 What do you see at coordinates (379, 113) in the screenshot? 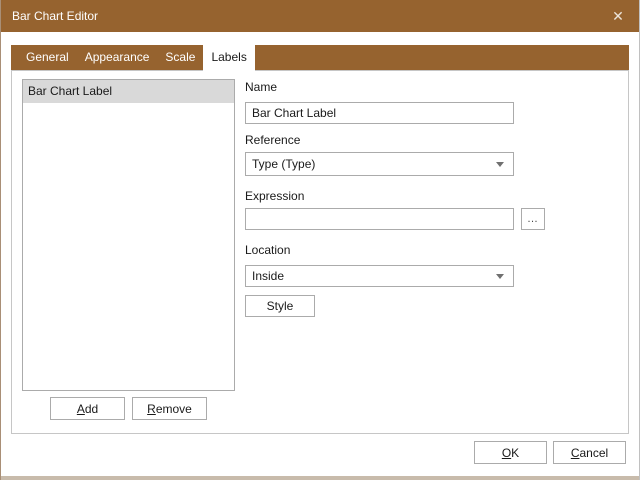
I see `name-input` at bounding box center [379, 113].